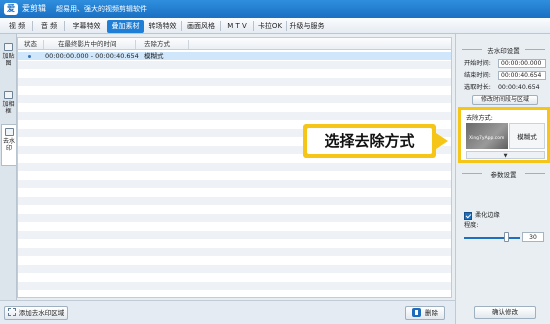 This screenshot has width=550, height=324. What do you see at coordinates (505, 155) in the screenshot?
I see `chevron-down-icon: ▼` at bounding box center [505, 155].